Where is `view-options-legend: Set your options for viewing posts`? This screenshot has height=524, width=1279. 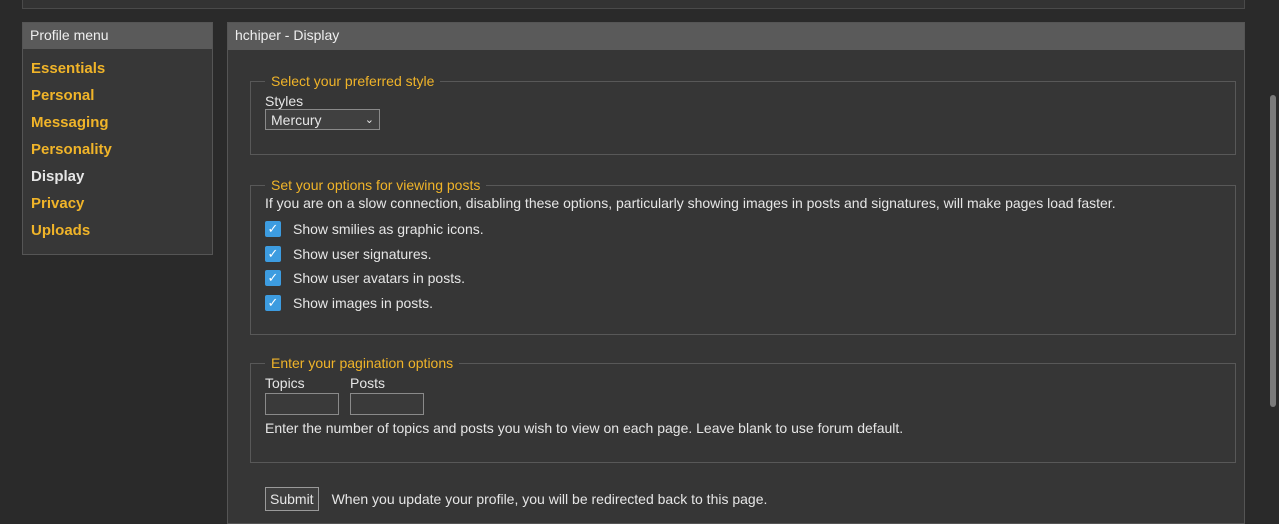
view-options-legend: Set your options for viewing posts is located at coordinates (376, 185).